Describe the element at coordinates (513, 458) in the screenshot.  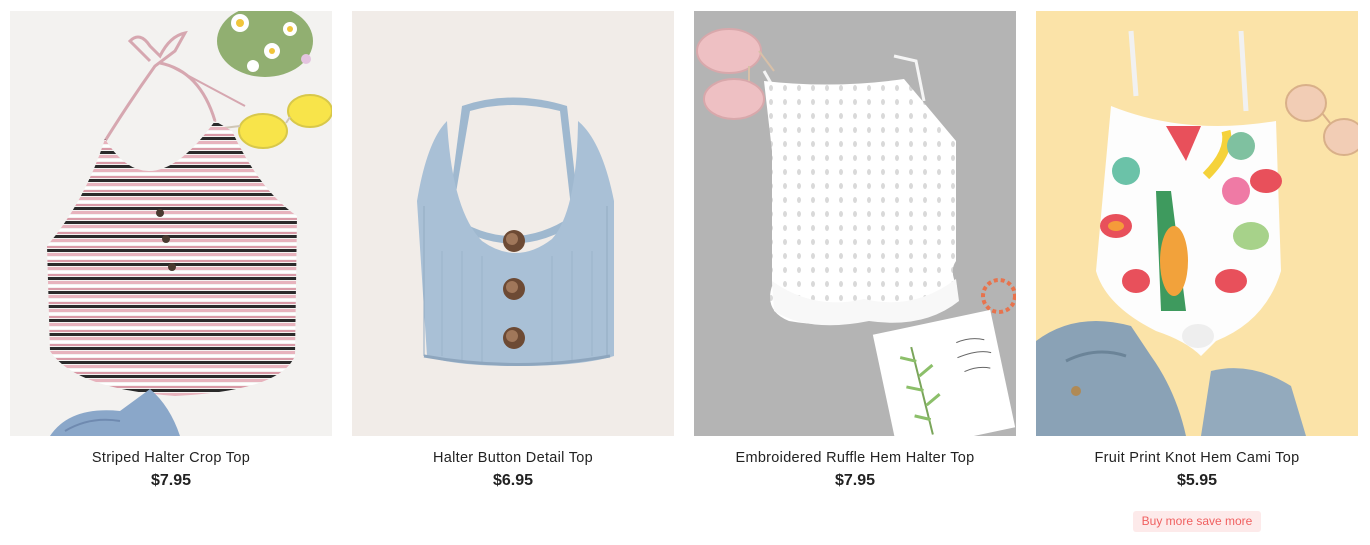
I see `product-name: Halter Button Detail Top` at that location.